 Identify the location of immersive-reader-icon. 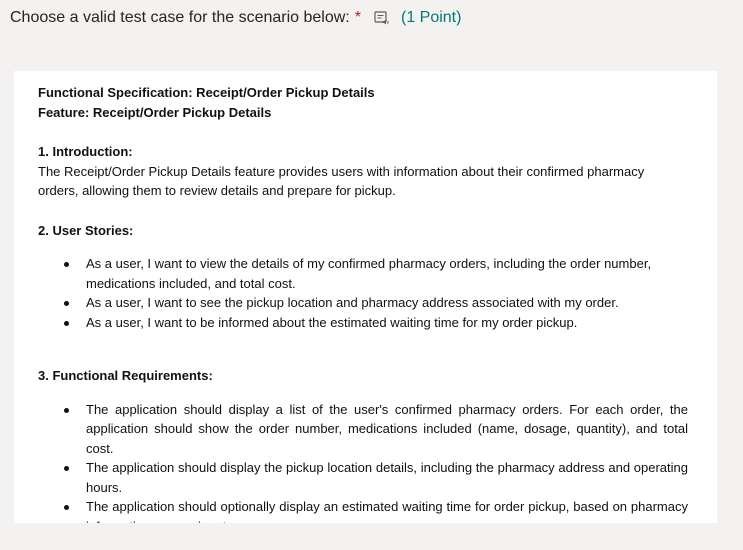
(382, 18).